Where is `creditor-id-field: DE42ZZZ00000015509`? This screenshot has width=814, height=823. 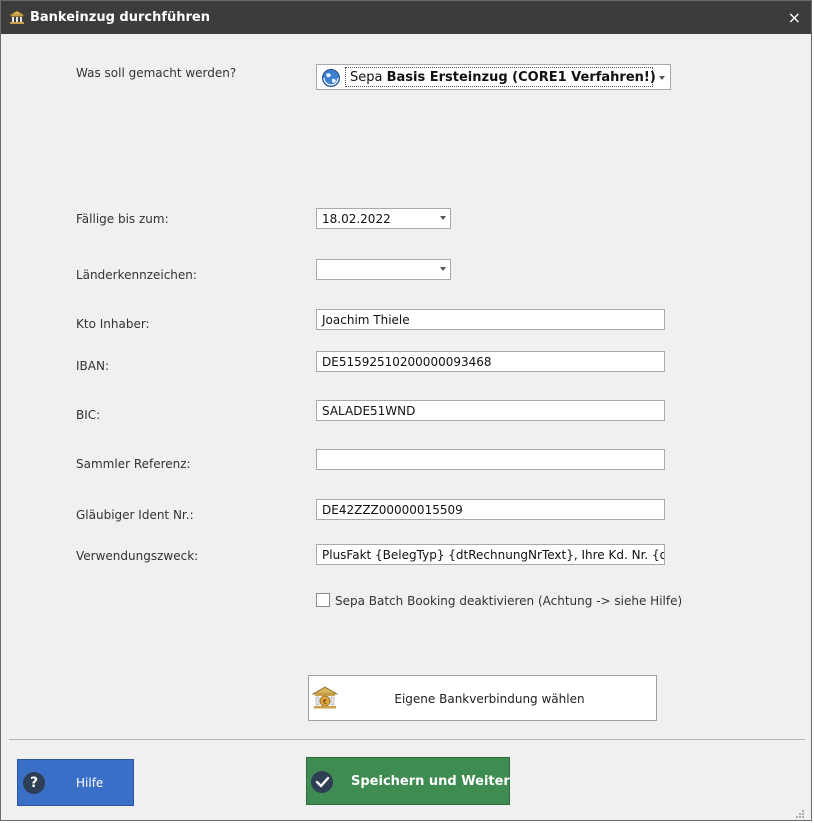
creditor-id-field: DE42ZZZ00000015509 is located at coordinates (490, 509).